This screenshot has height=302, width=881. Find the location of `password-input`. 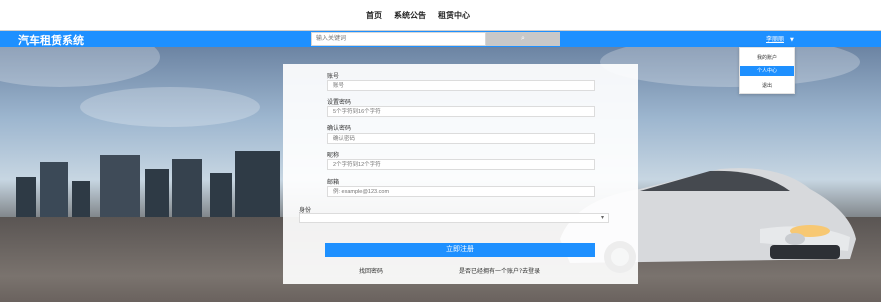

password-input is located at coordinates (461, 111).